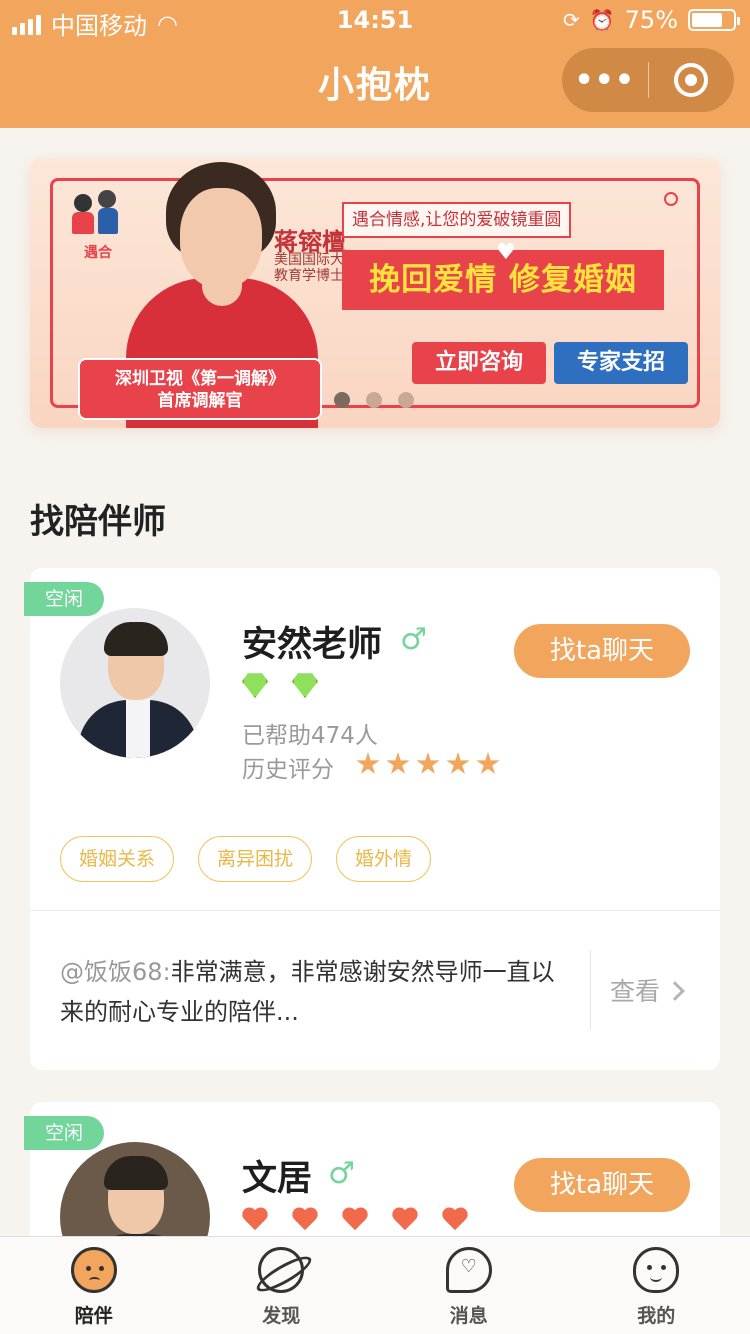 The image size is (750, 1334). I want to click on brand-logo: 遇合, so click(98, 226).